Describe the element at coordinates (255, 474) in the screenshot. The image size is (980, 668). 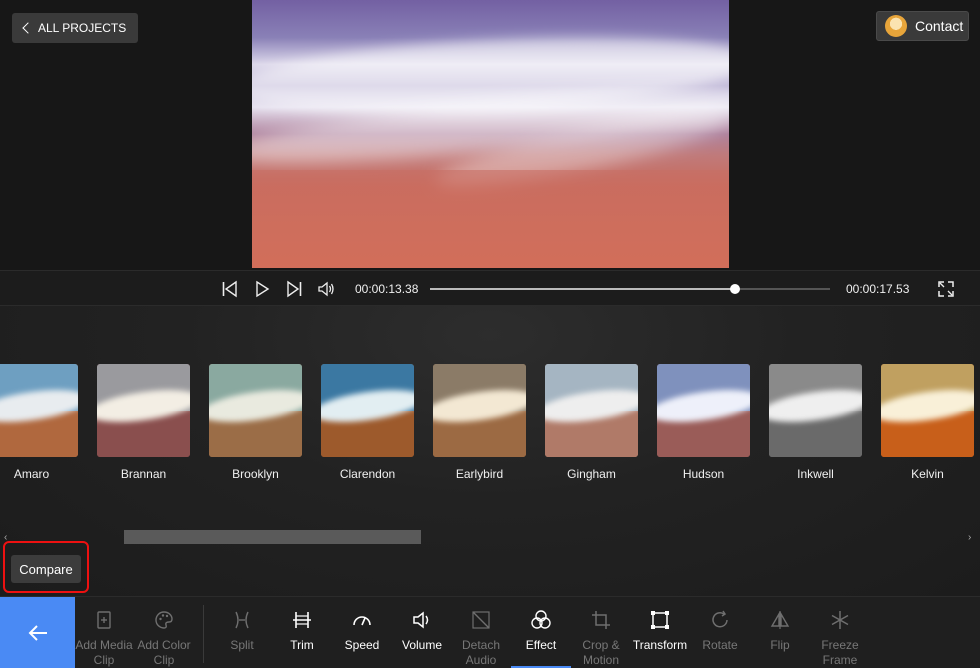
I see `filter-label: Brooklyn` at that location.